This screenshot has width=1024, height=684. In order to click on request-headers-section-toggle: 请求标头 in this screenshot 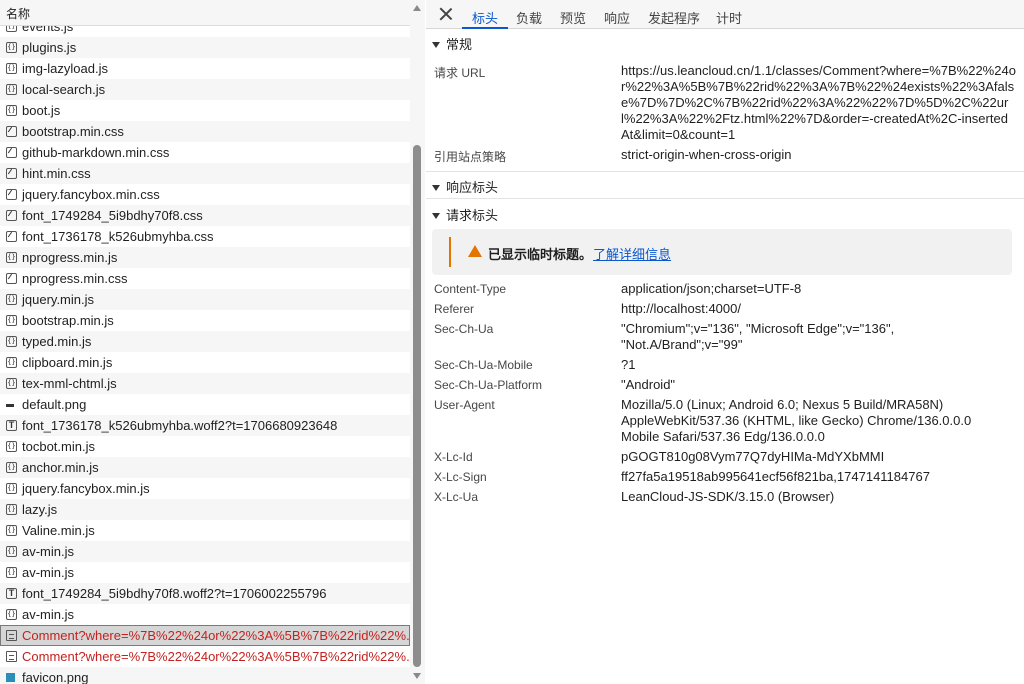, I will do `click(725, 214)`.